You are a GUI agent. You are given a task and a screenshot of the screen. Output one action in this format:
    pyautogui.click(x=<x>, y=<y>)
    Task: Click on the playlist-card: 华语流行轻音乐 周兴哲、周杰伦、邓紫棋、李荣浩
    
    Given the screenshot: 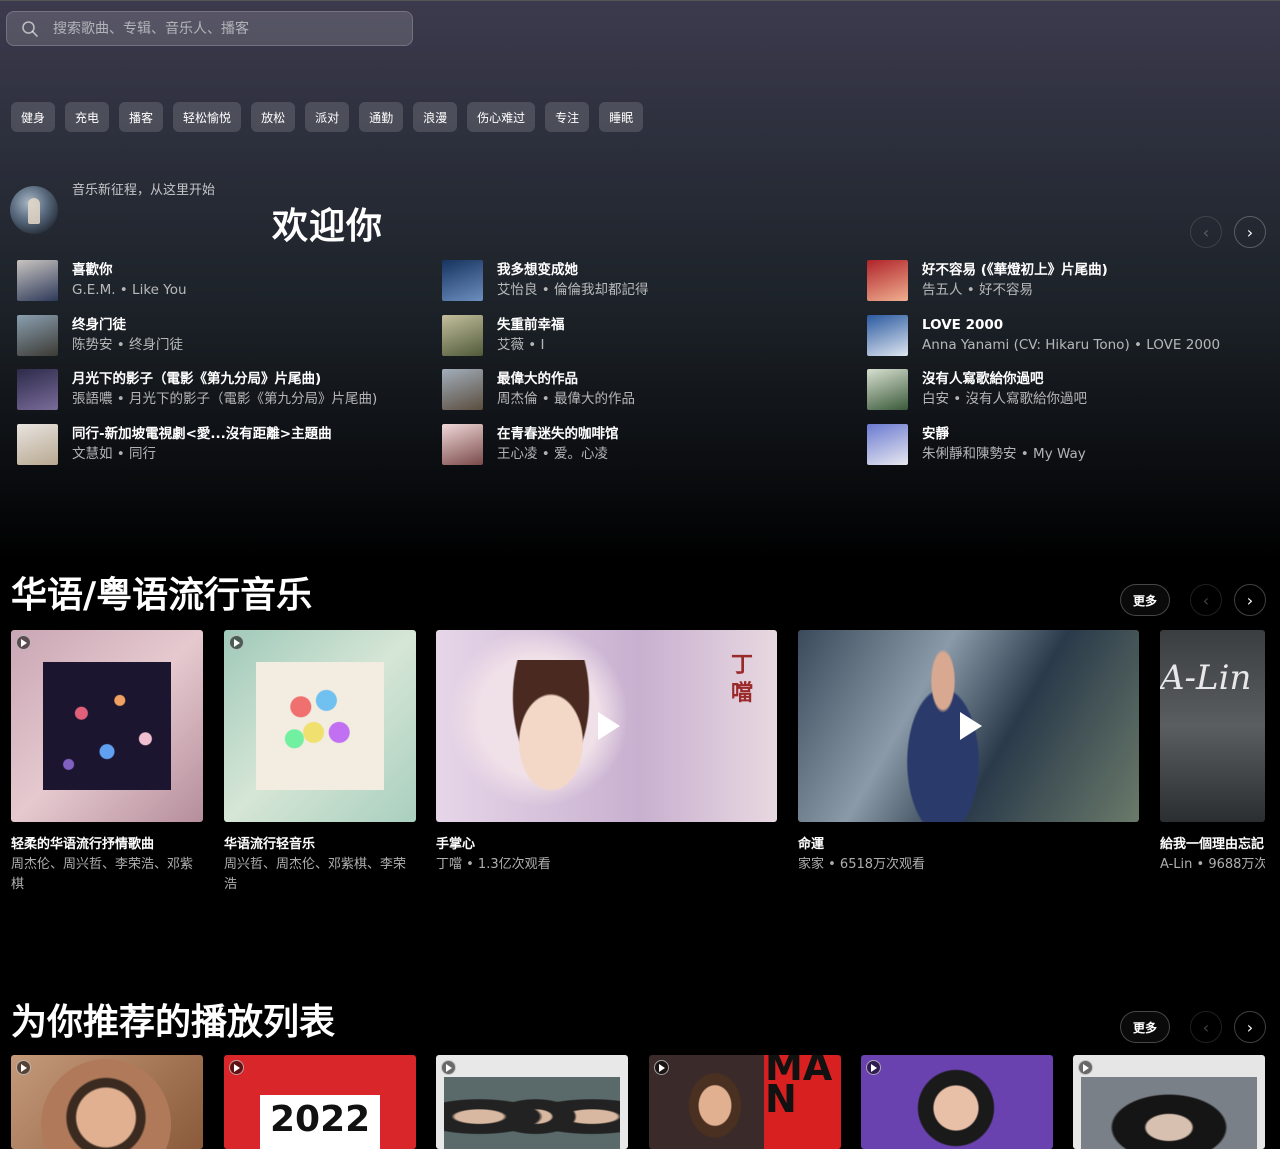 What is the action you would take?
    pyautogui.click(x=320, y=762)
    